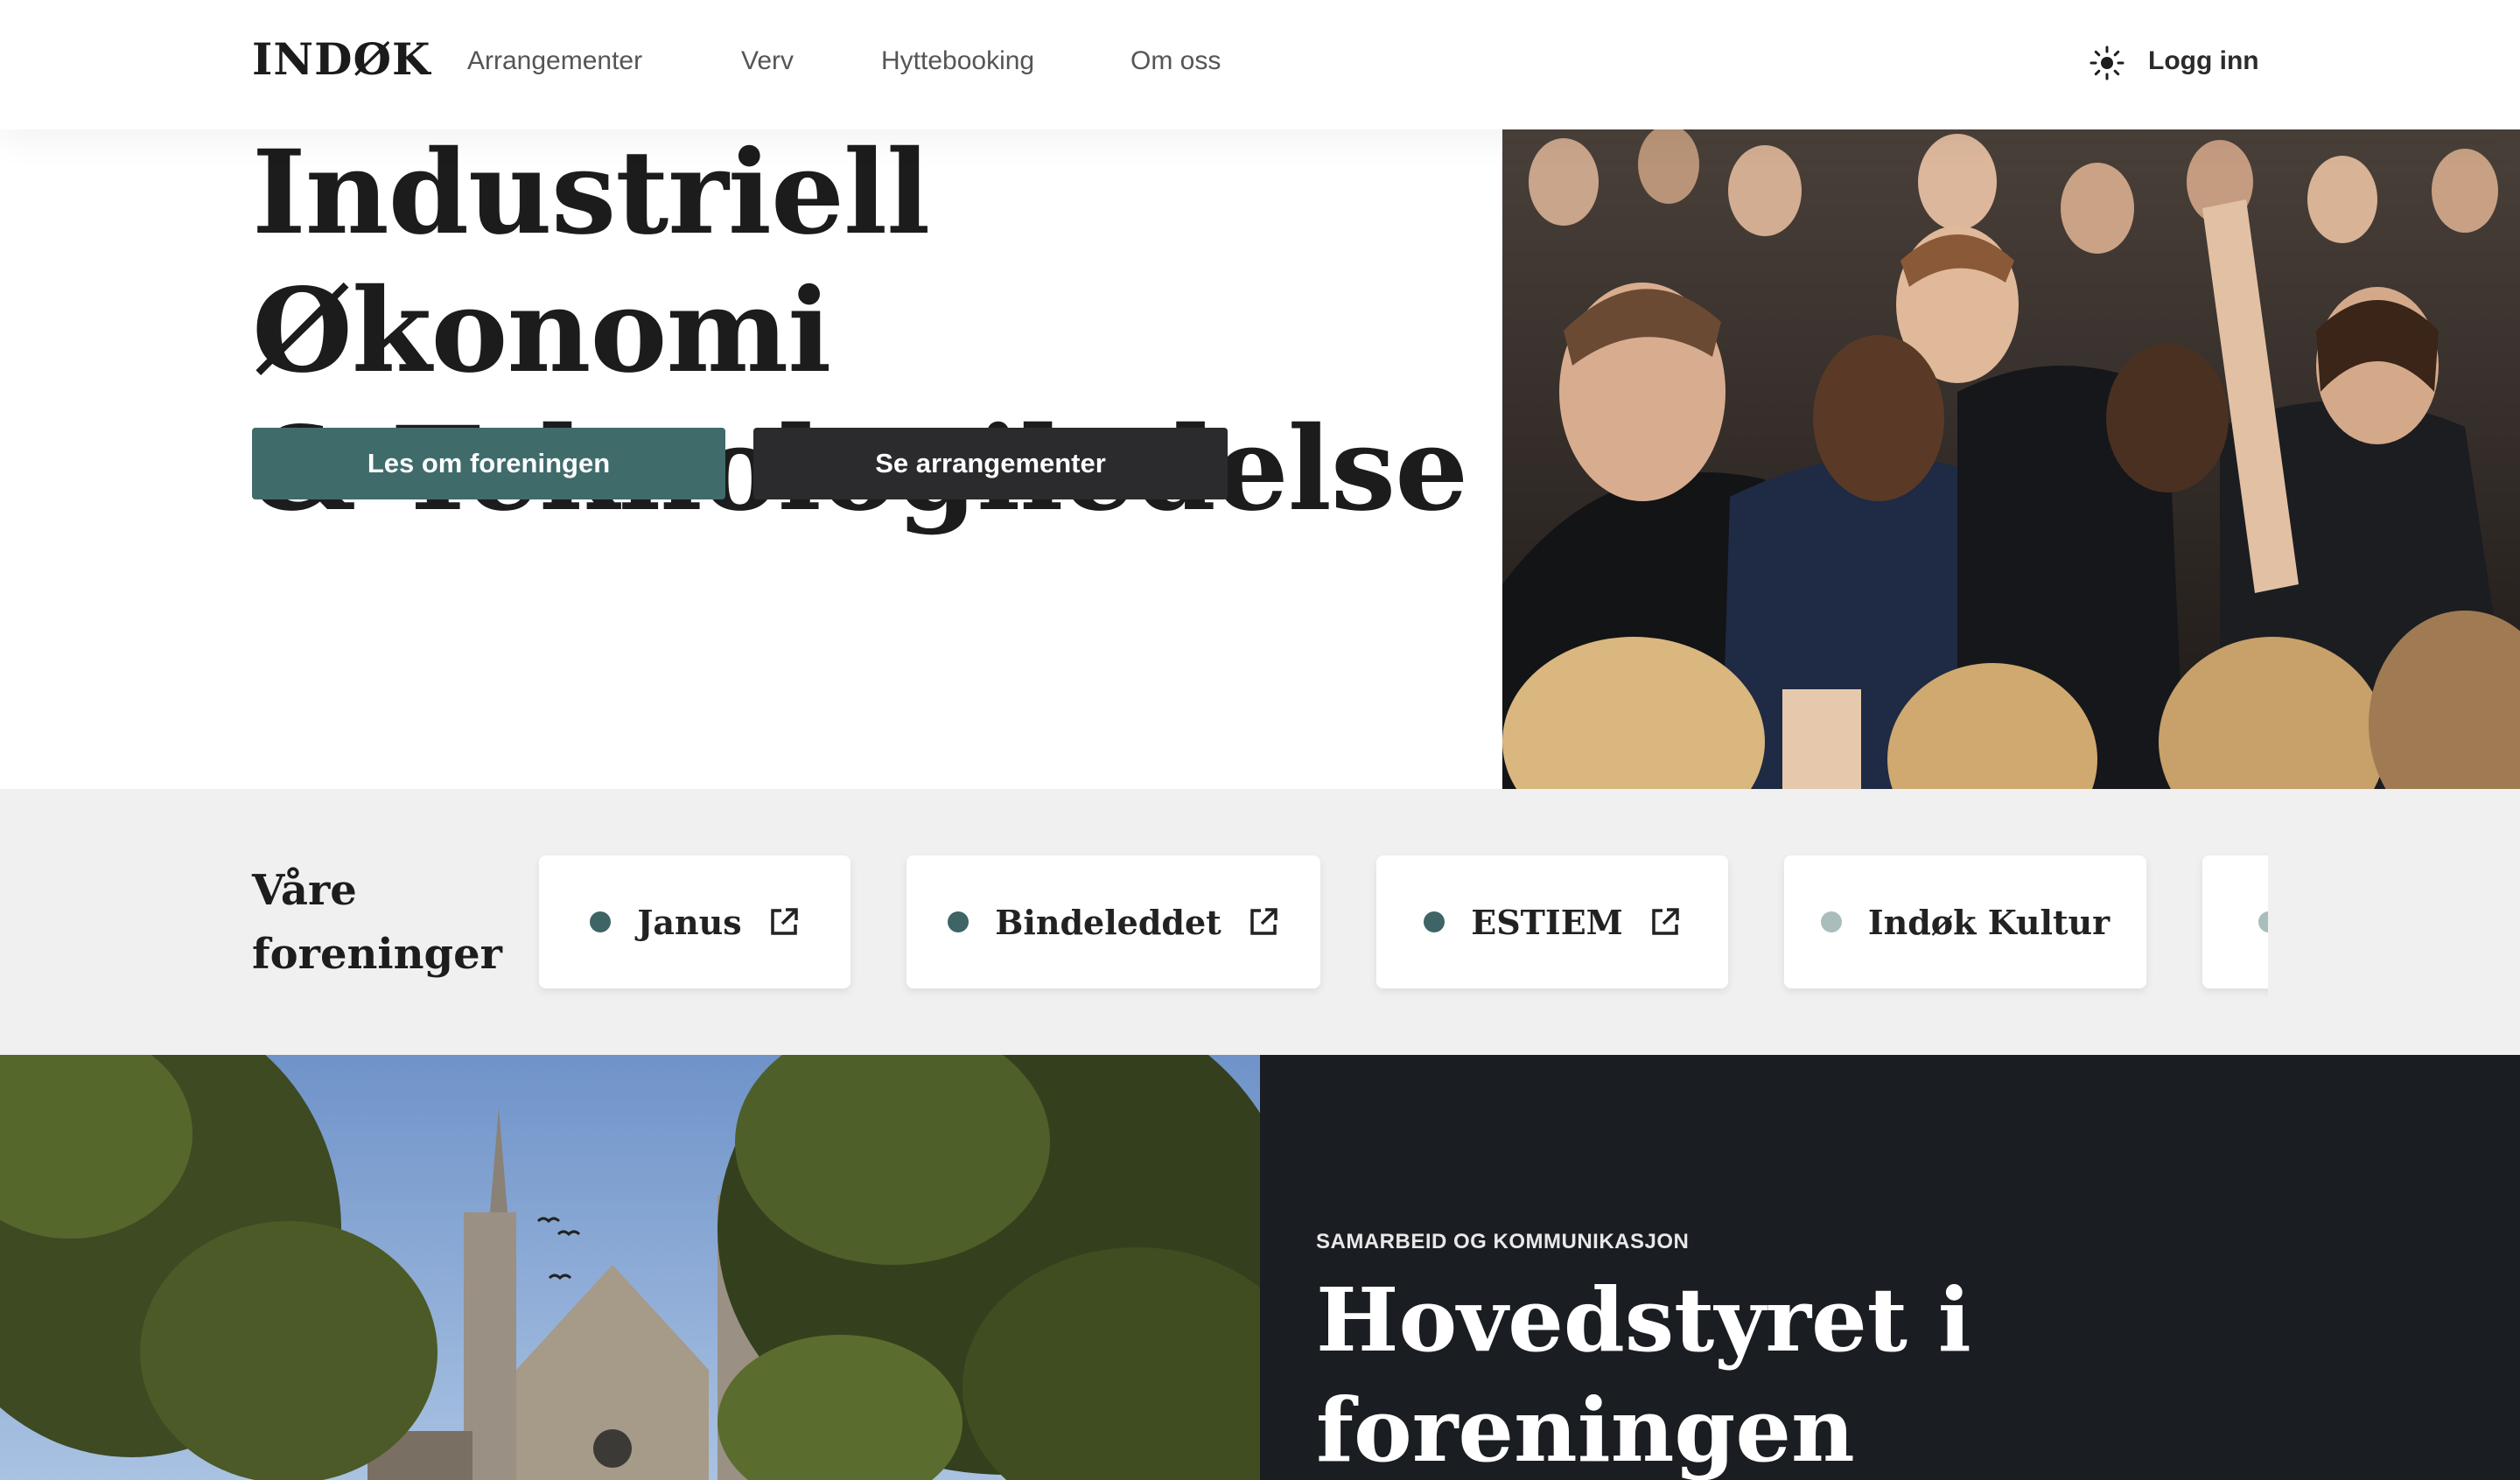  What do you see at coordinates (957, 61) in the screenshot?
I see `nav-link-hyttebooking: Hyttebooking` at bounding box center [957, 61].